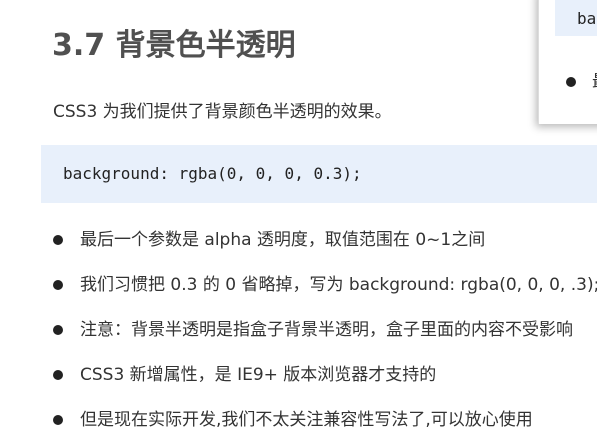 This screenshot has height=434, width=597. What do you see at coordinates (326, 330) in the screenshot?
I see `list-item-text: 注意：背景半透明是指盒子背景半透明，盒子里面的内容不受影响` at bounding box center [326, 330].